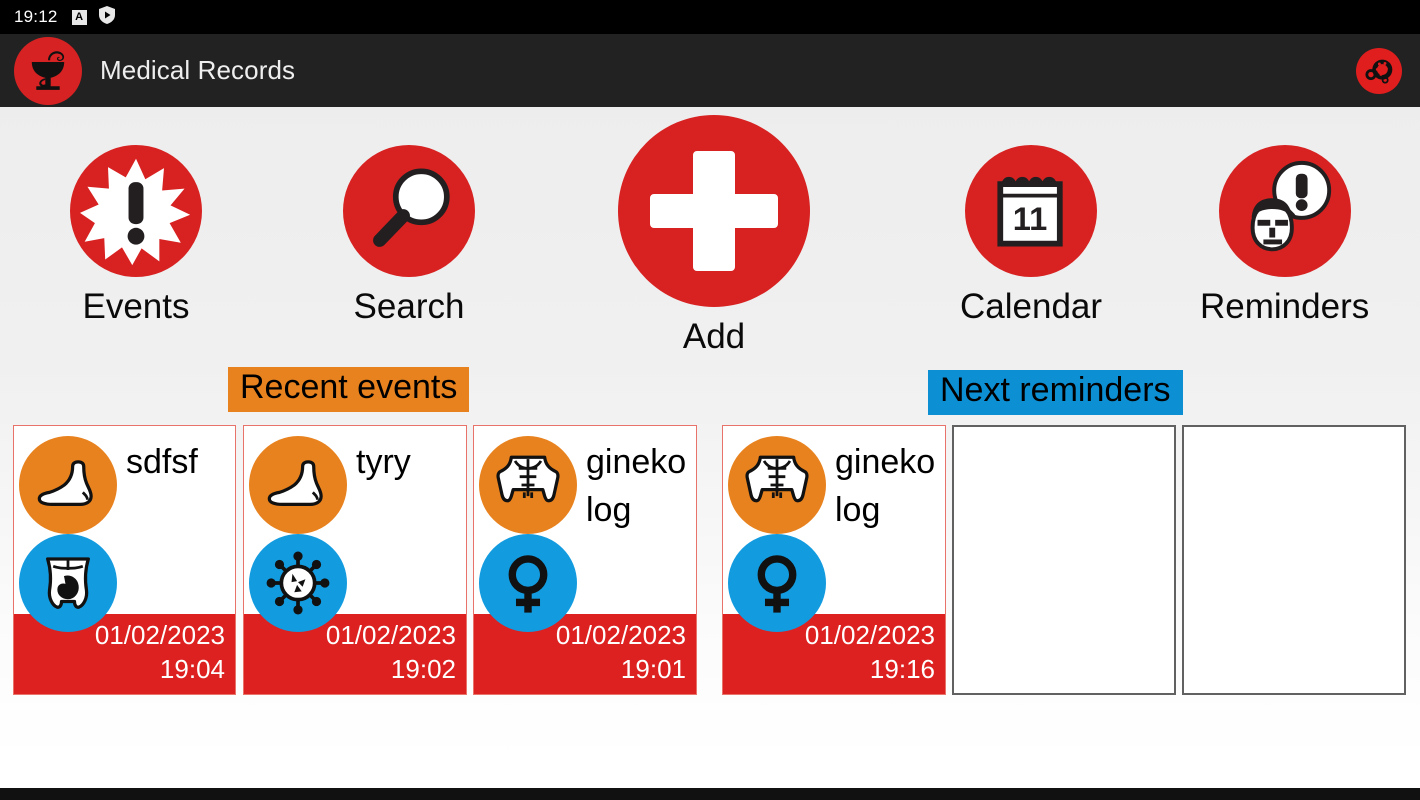 The height and width of the screenshot is (800, 1420). What do you see at coordinates (355, 529) in the screenshot?
I see `card-body: tyry` at bounding box center [355, 529].